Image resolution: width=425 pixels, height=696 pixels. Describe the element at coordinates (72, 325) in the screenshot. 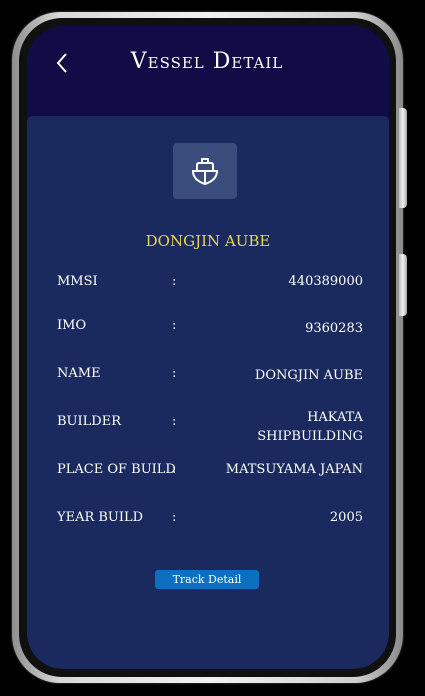

I see `detail-label: IMO` at that location.